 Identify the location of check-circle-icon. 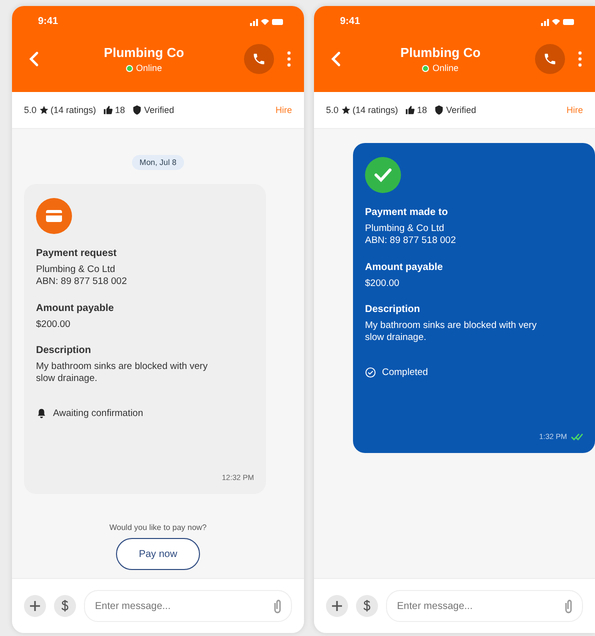
(370, 372).